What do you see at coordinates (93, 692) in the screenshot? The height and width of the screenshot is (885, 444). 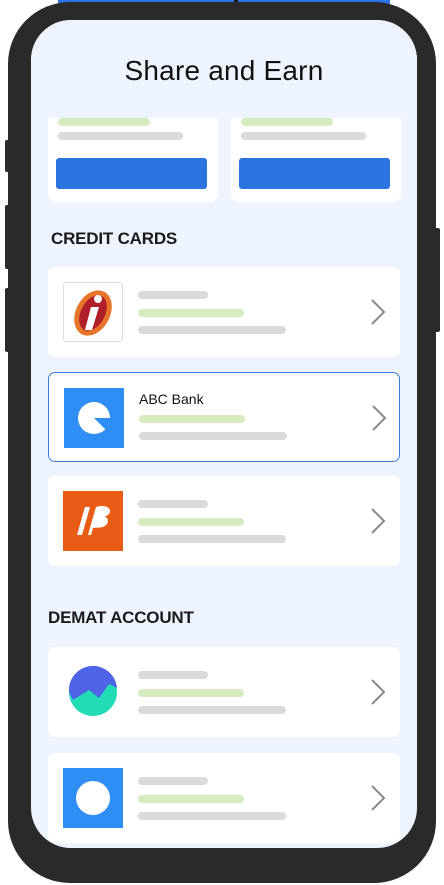 I see `demat-chart-logo` at bounding box center [93, 692].